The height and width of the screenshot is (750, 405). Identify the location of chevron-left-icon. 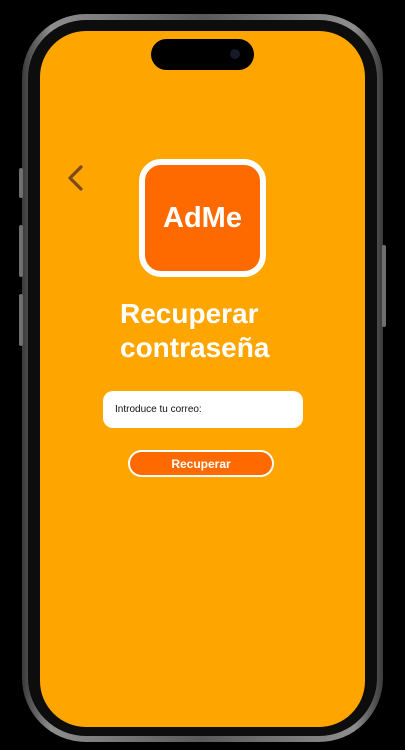
(75, 178).